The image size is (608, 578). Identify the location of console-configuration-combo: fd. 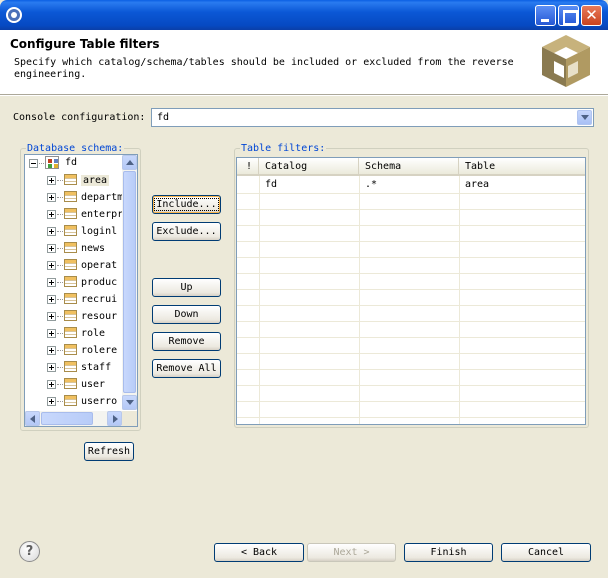
(372, 117).